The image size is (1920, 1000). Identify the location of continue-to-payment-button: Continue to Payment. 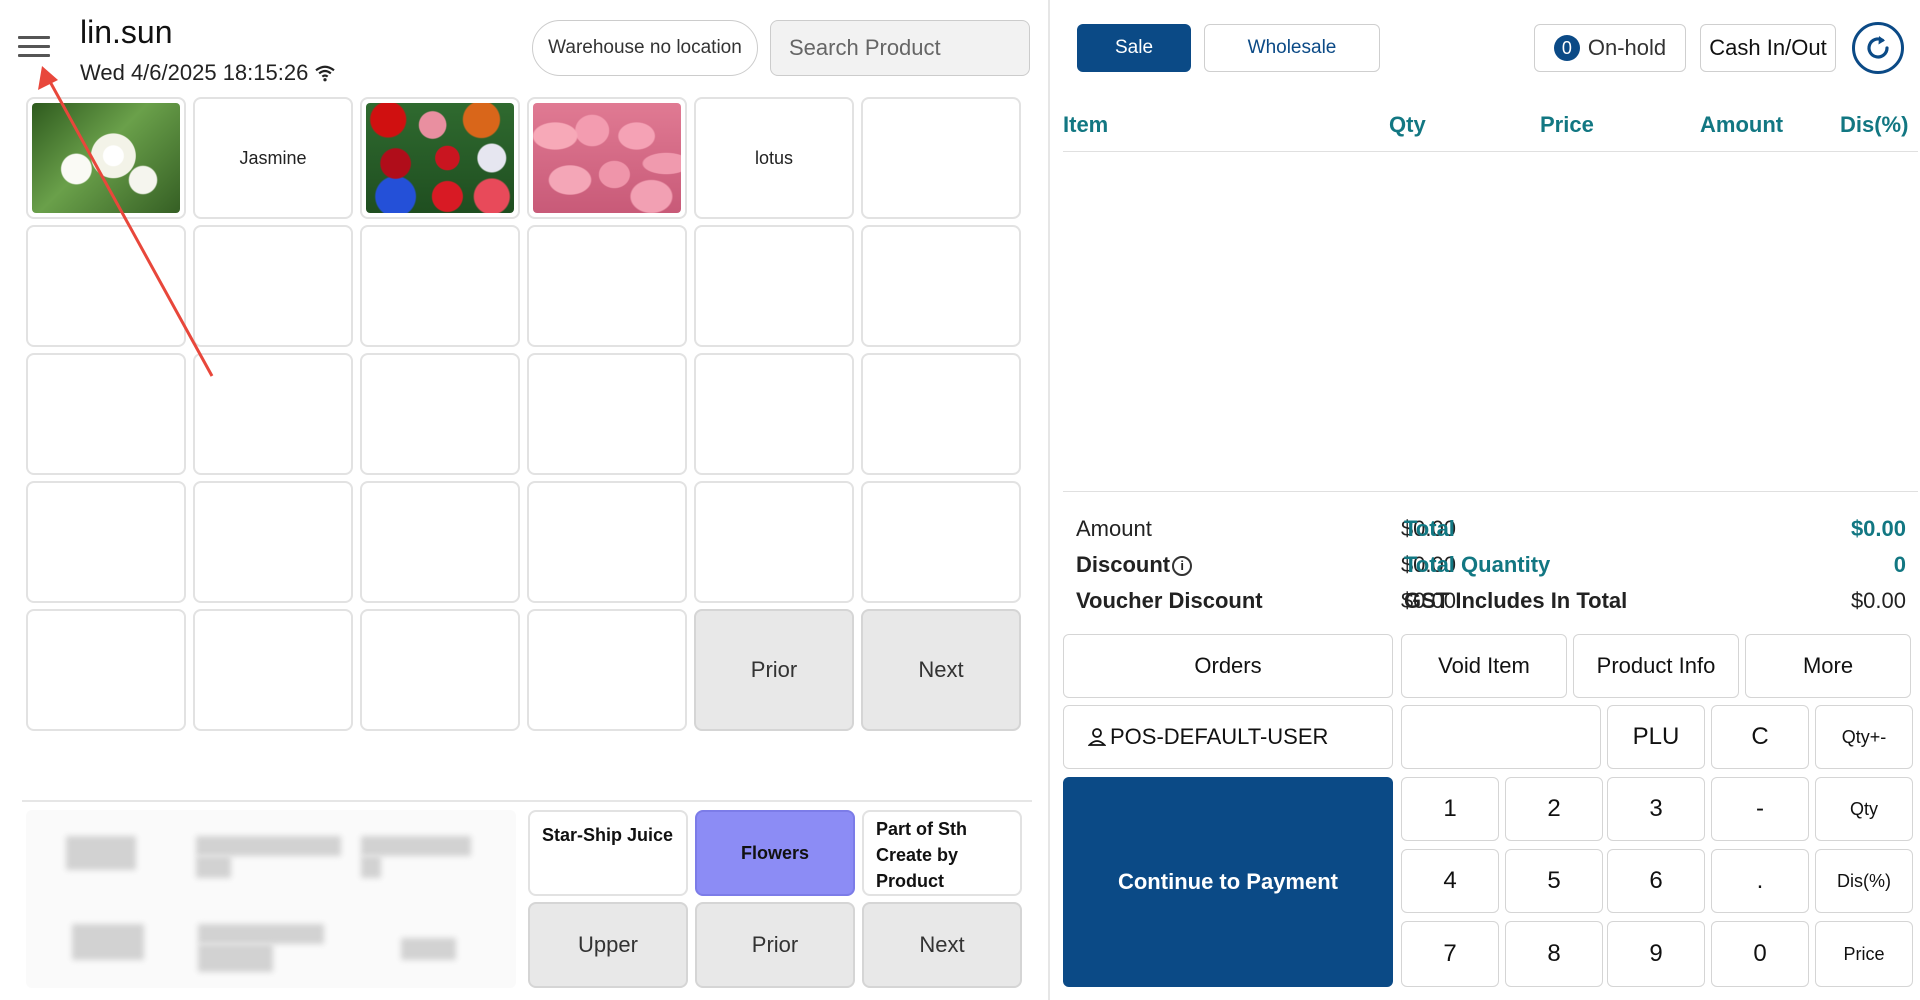
(1228, 882).